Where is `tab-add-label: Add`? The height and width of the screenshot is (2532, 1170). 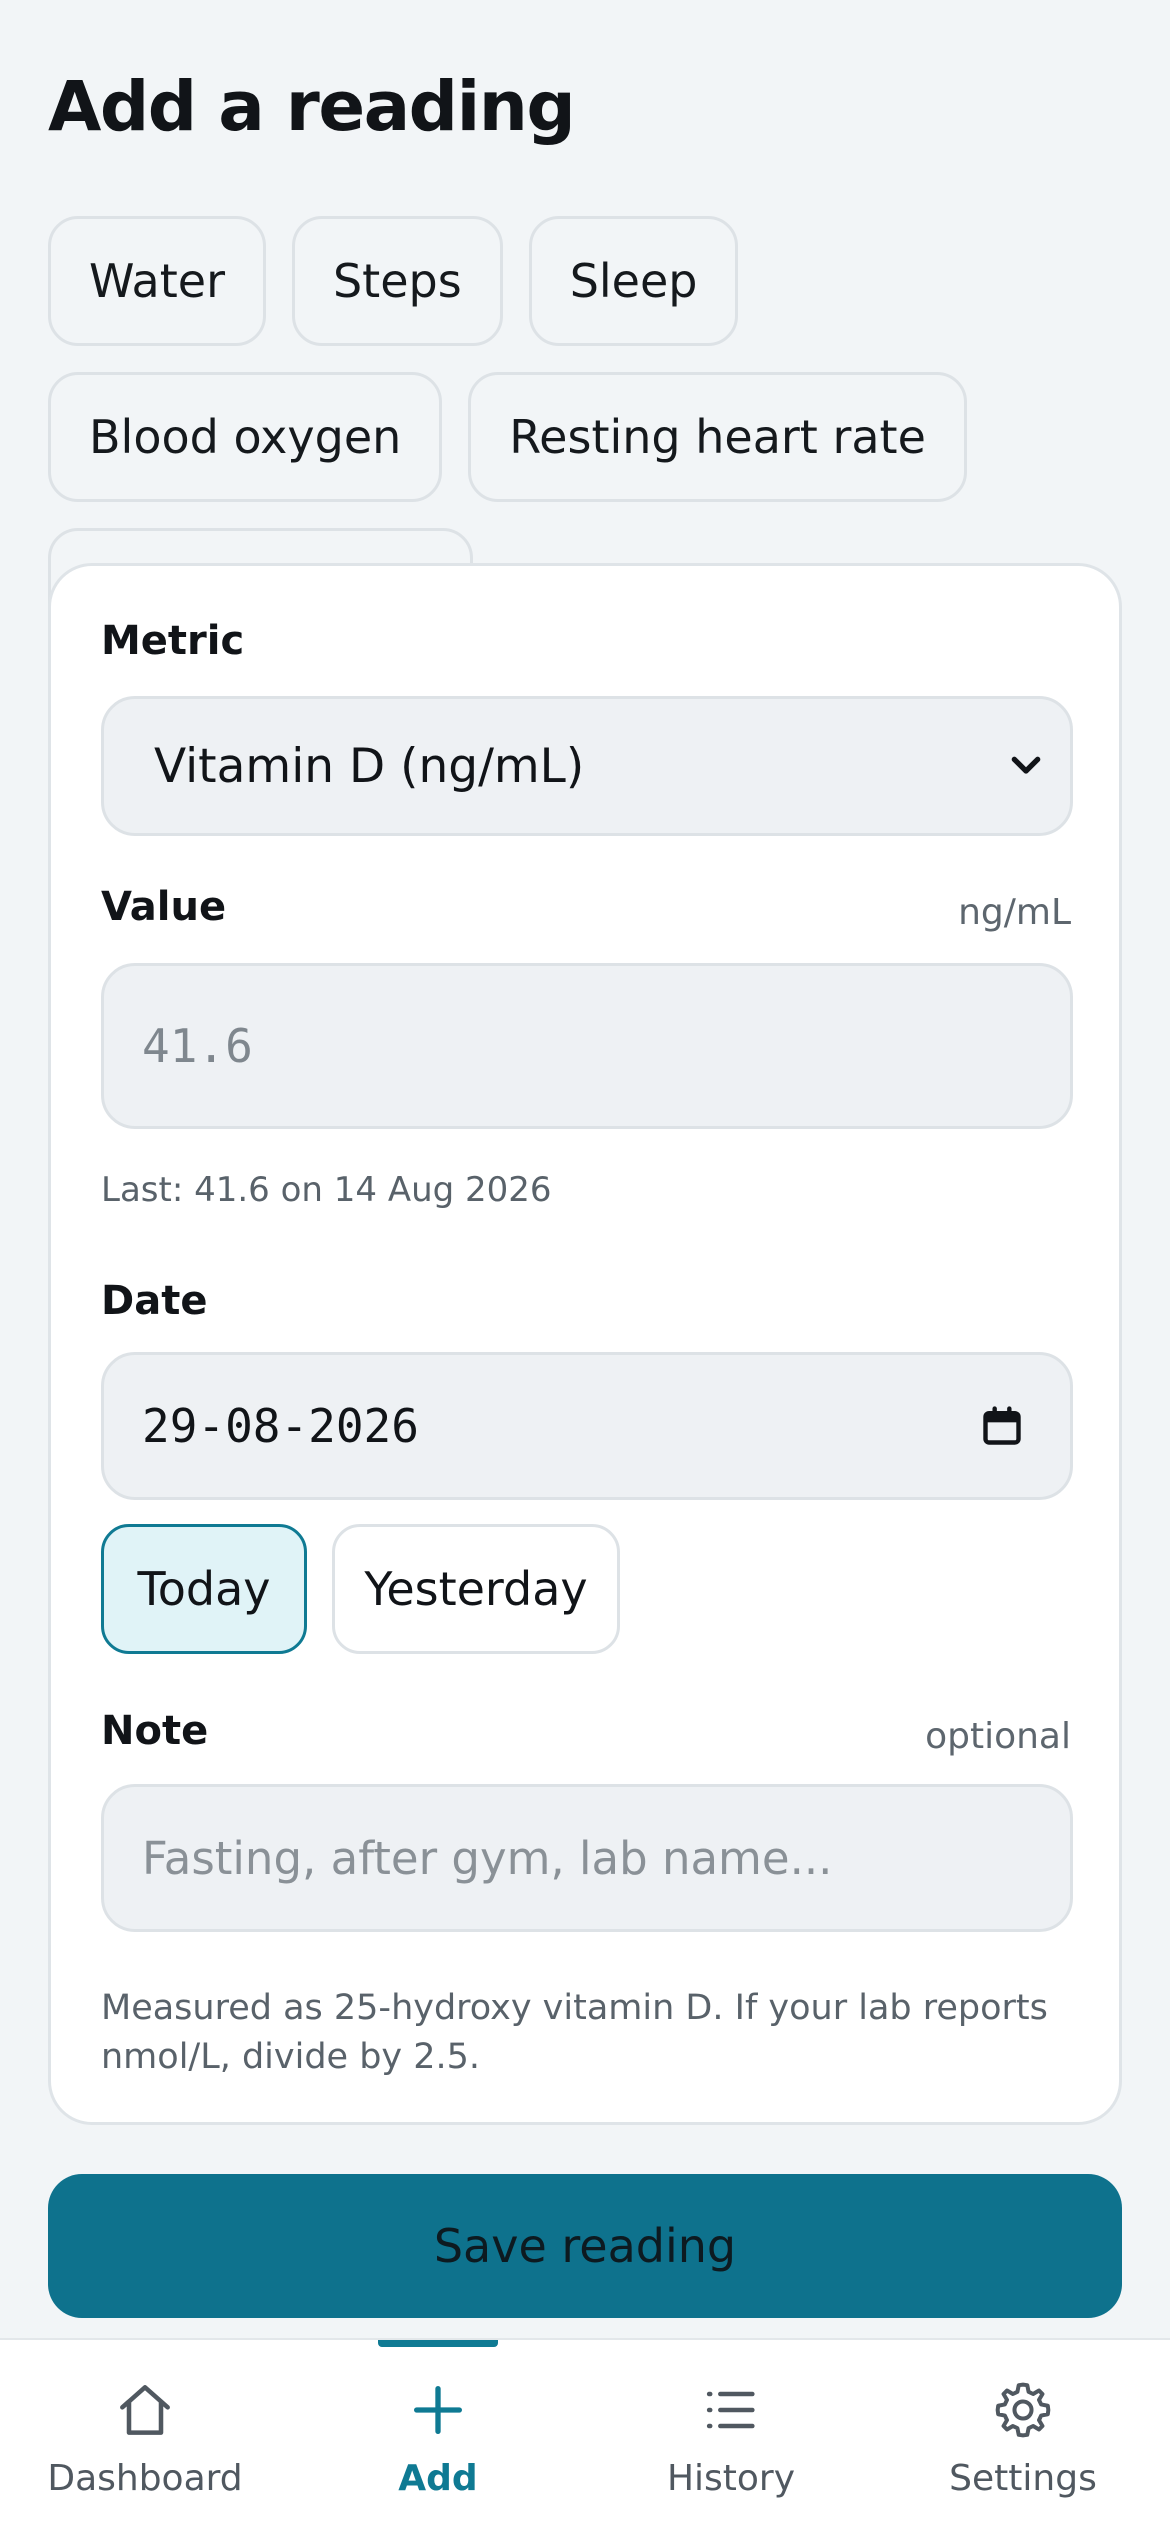 tab-add-label: Add is located at coordinates (438, 2478).